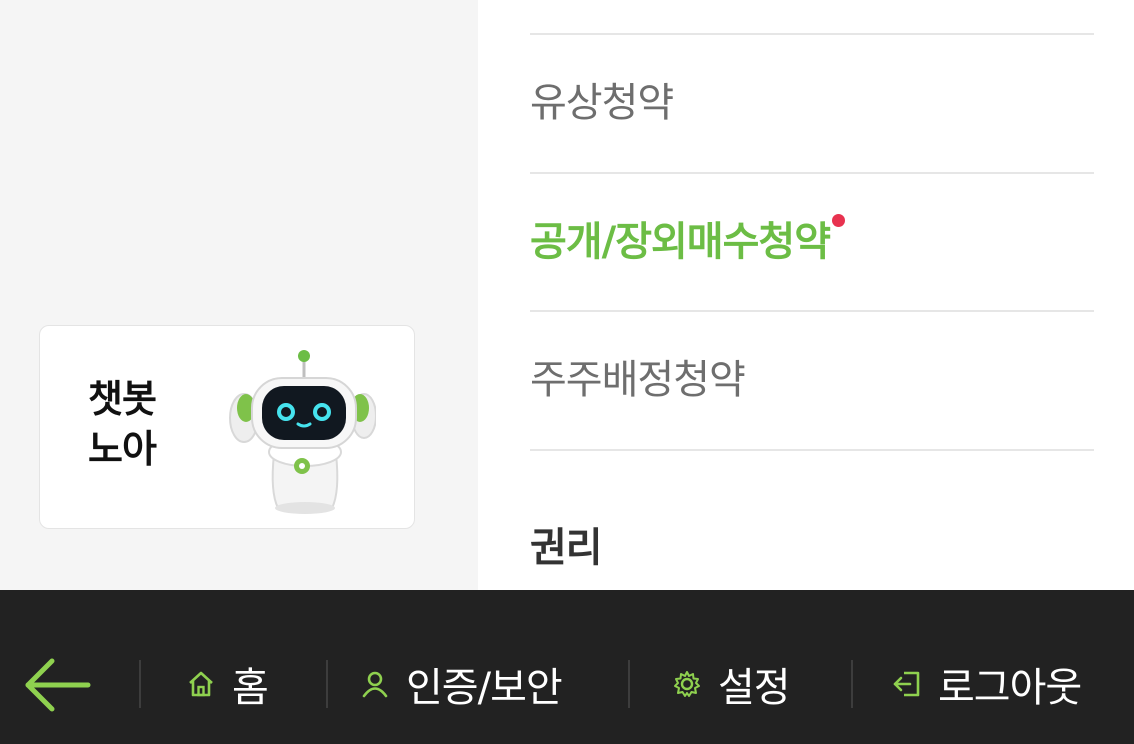 This screenshot has height=744, width=1134. I want to click on chatbot-title: 챗봇 노아, so click(122, 424).